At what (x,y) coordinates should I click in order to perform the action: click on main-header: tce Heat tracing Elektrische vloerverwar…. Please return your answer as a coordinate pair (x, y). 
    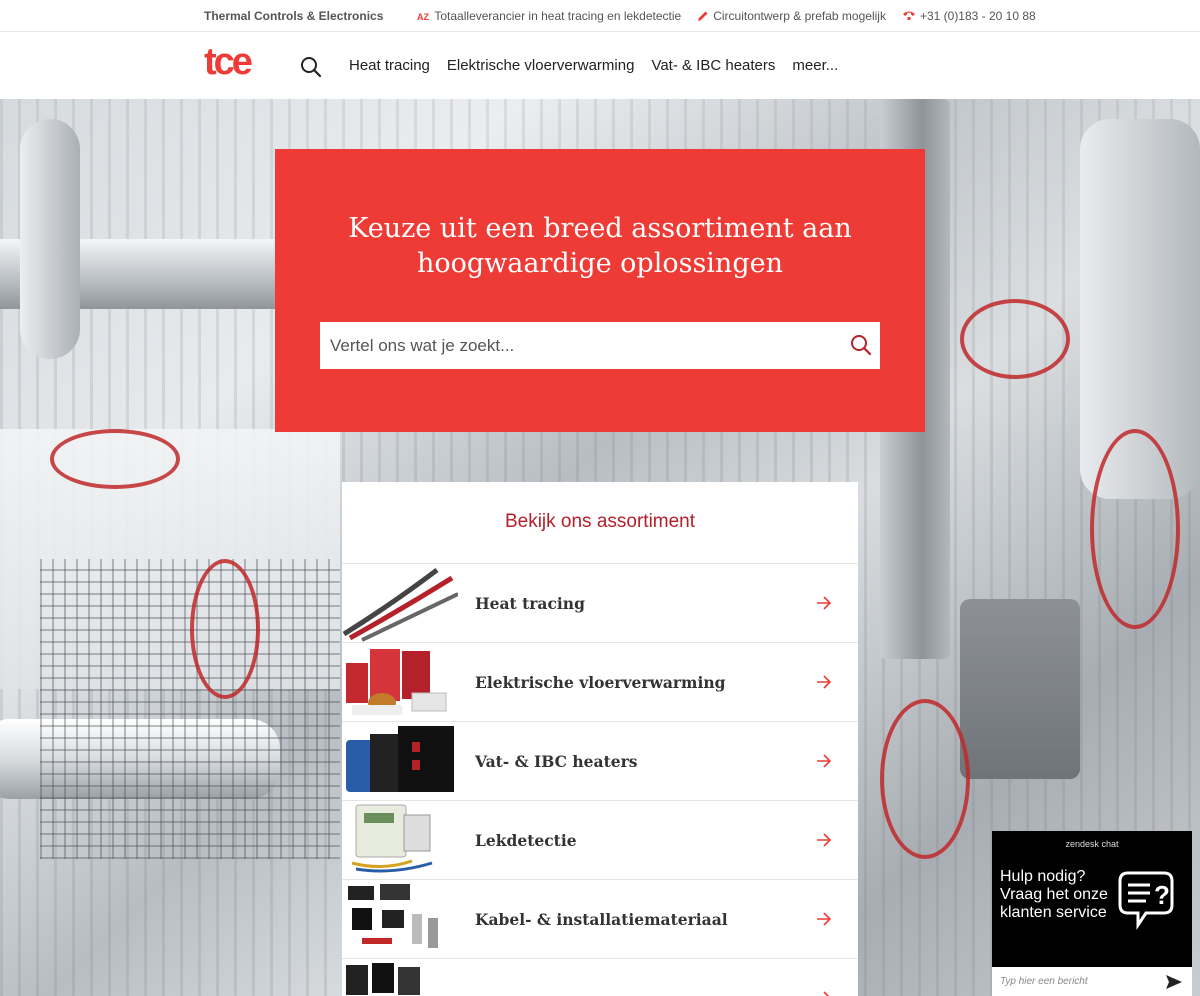
    Looking at the image, I should click on (600, 65).